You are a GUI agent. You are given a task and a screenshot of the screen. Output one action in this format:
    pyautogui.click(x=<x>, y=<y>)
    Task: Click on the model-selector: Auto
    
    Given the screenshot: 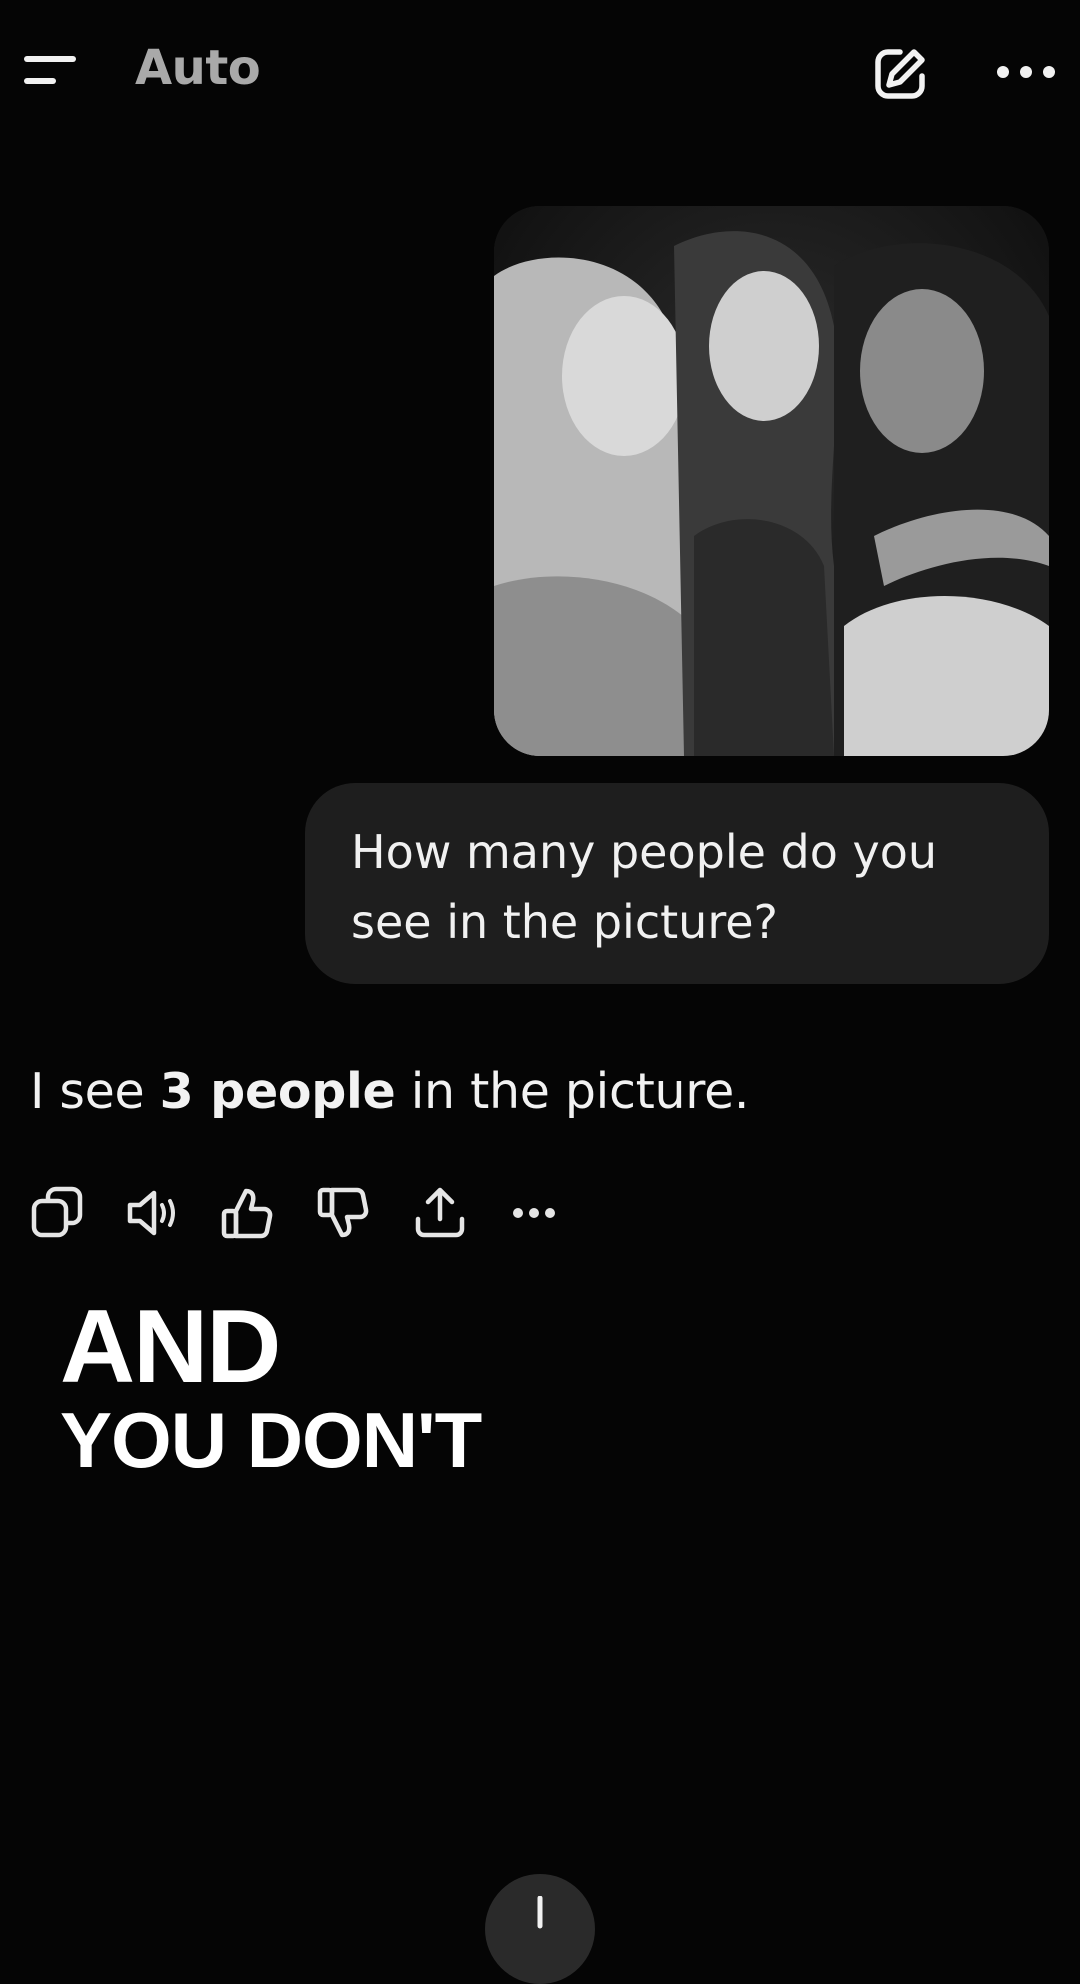 What is the action you would take?
    pyautogui.click(x=198, y=68)
    